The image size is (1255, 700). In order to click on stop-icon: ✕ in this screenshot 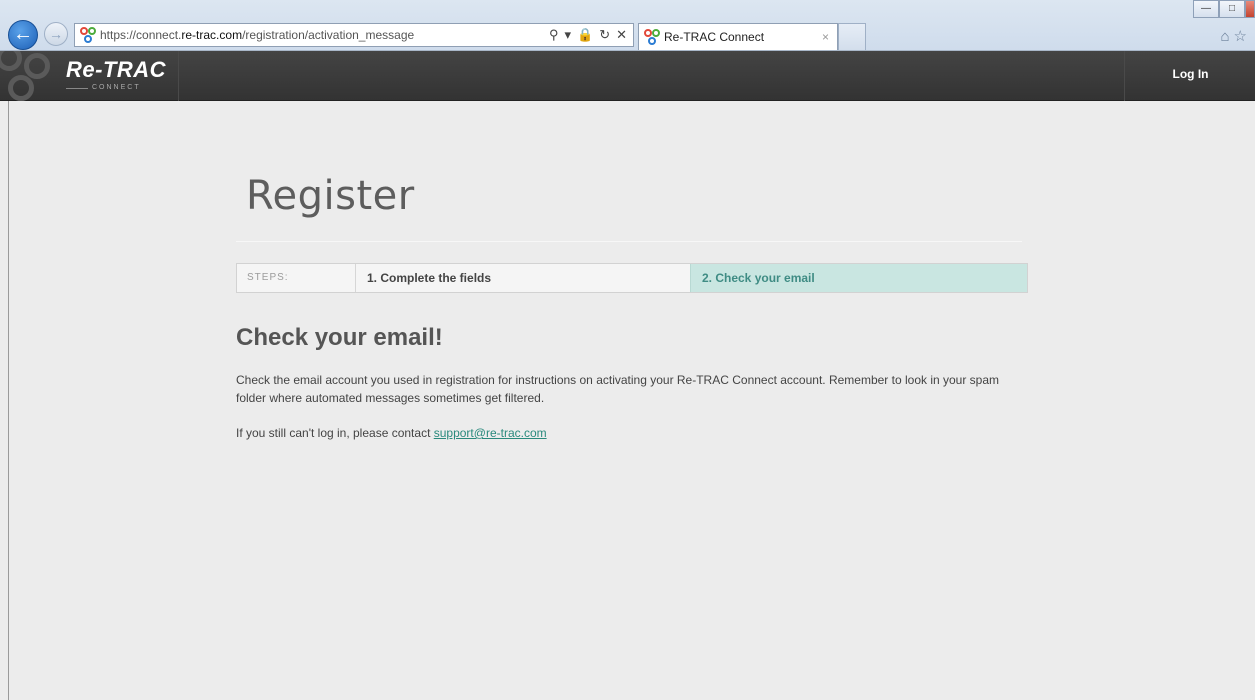, I will do `click(621, 35)`.